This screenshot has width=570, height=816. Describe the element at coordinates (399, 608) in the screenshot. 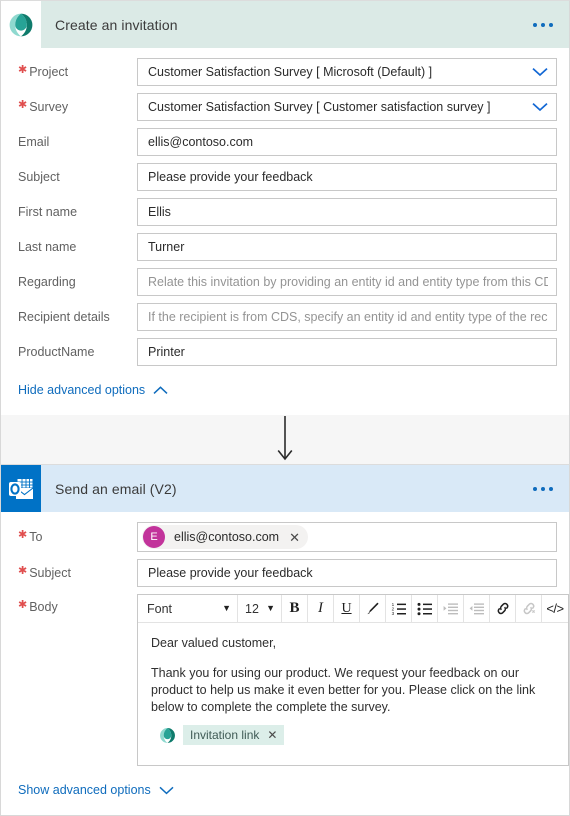

I see `numbered-list-icon: 123` at that location.